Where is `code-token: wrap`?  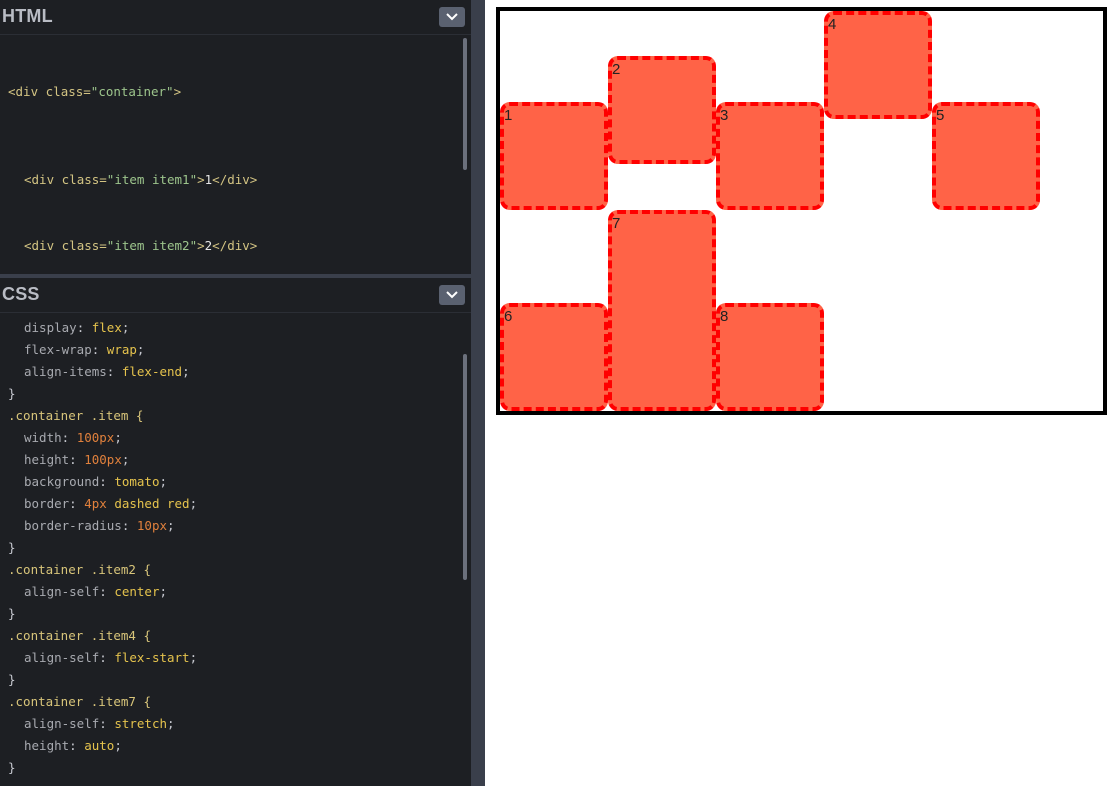
code-token: wrap is located at coordinates (121, 349).